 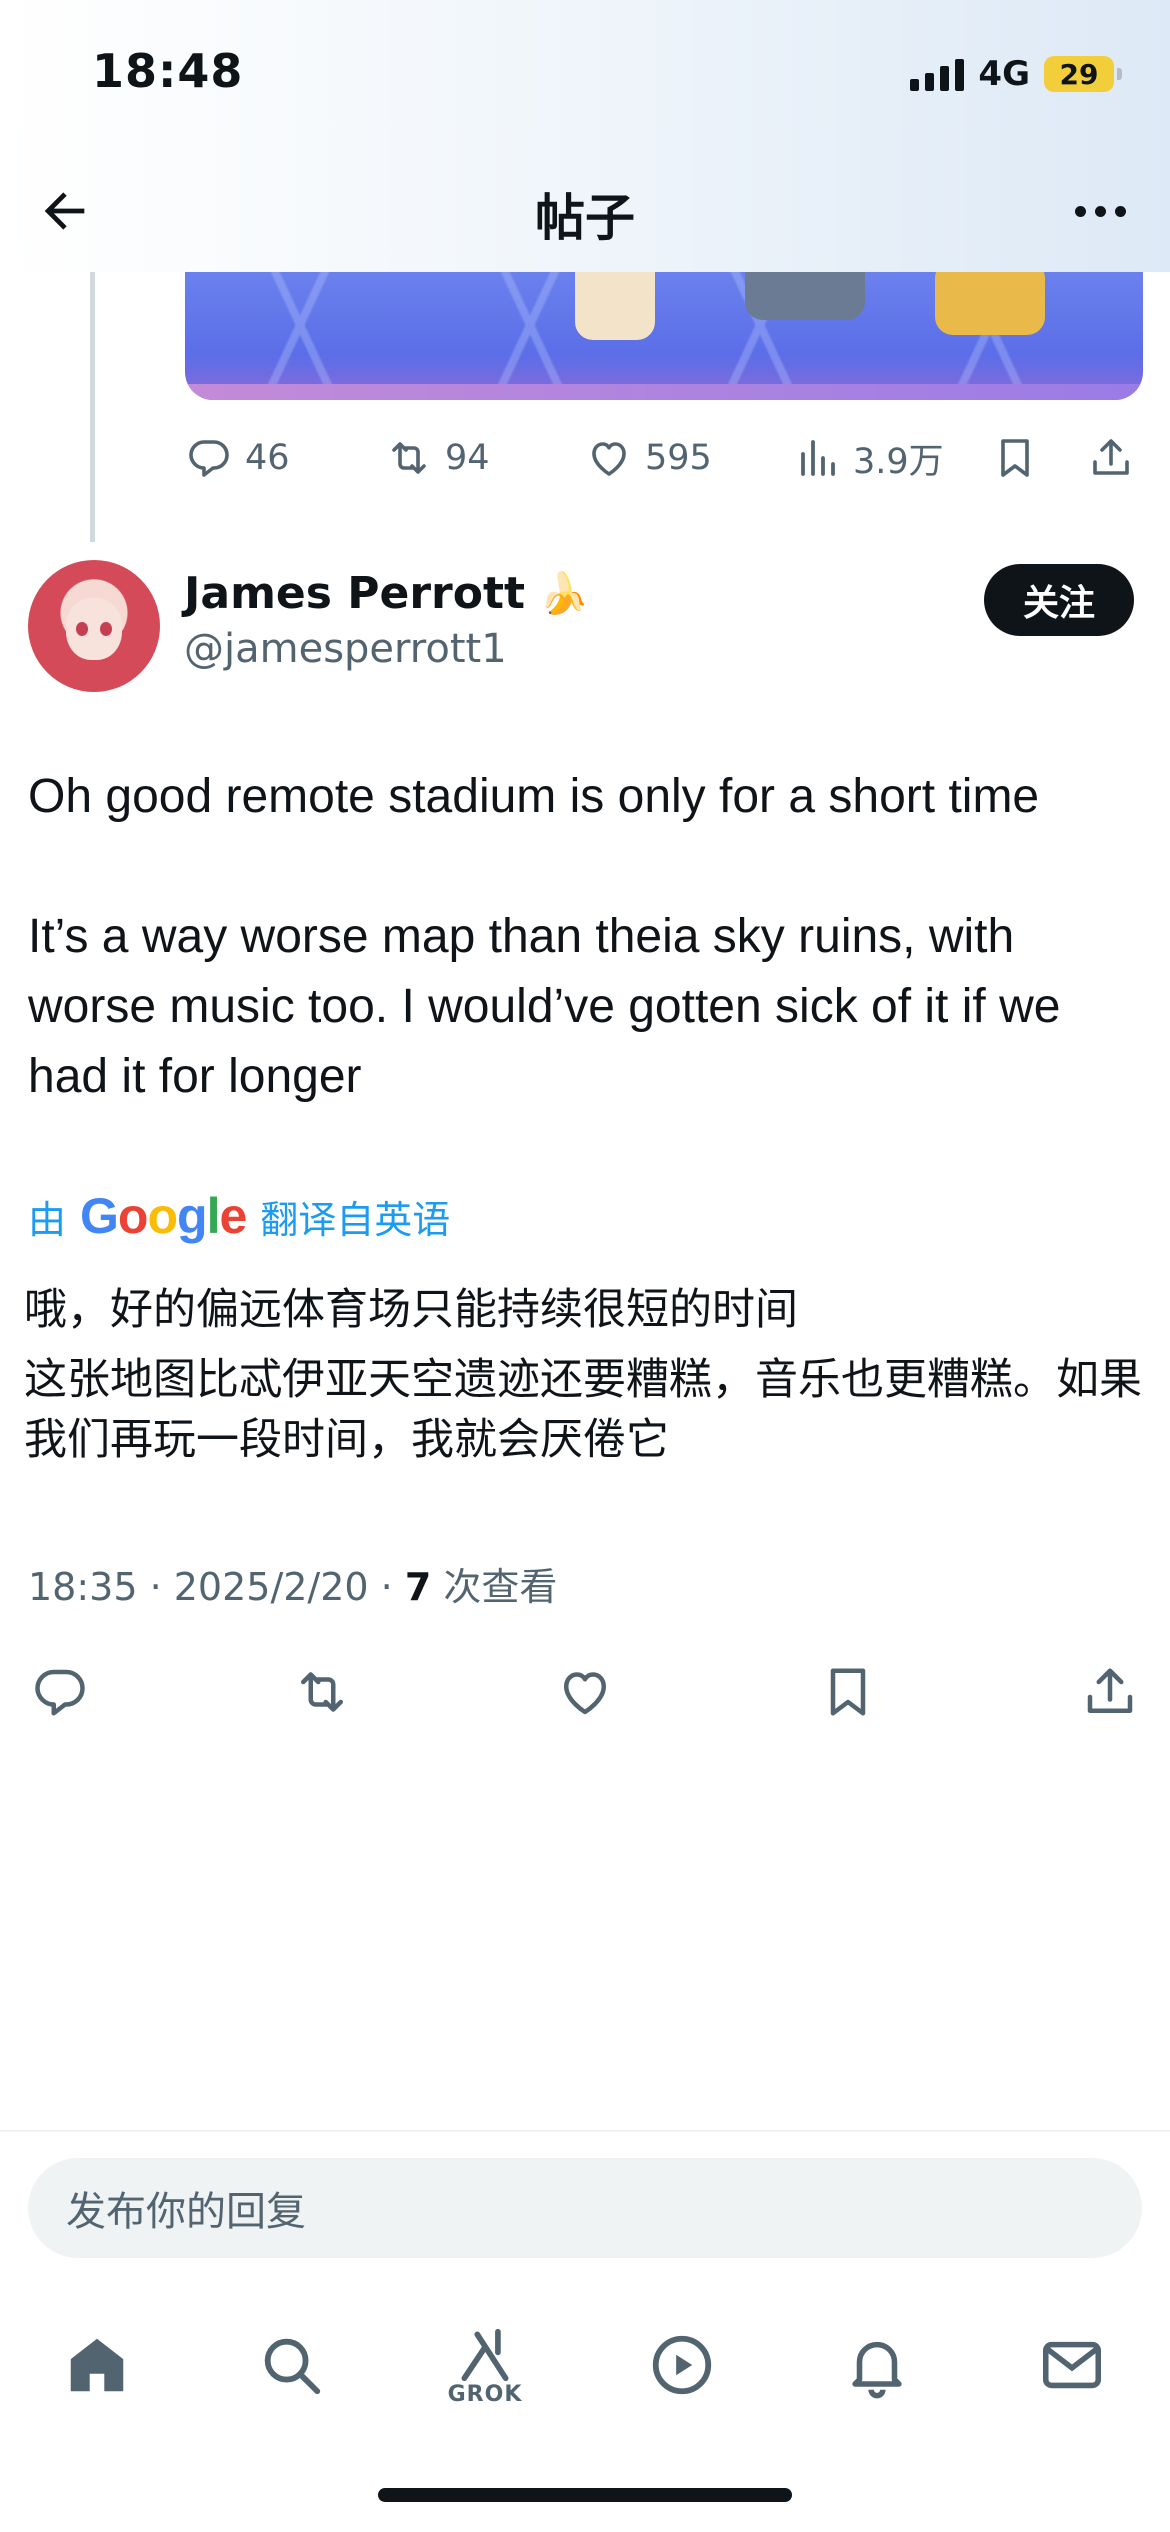 I want to click on status-time: 18:48, so click(x=168, y=71).